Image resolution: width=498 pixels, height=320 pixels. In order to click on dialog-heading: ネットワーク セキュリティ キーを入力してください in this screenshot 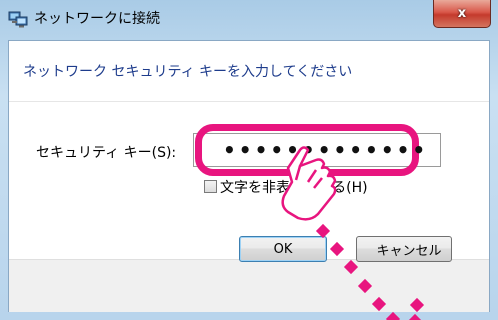, I will do `click(188, 72)`.